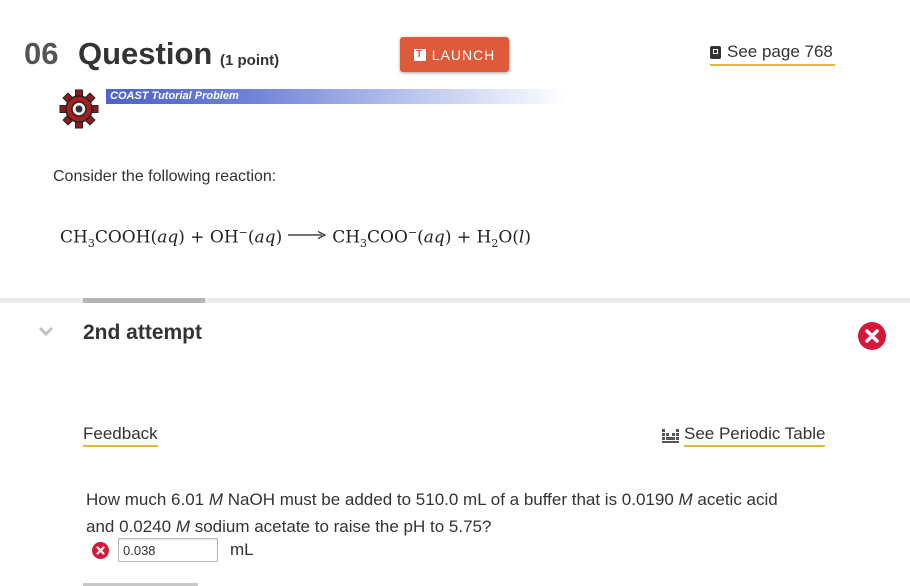 The image size is (910, 586). I want to click on reaction-arrow-icon, so click(307, 234).